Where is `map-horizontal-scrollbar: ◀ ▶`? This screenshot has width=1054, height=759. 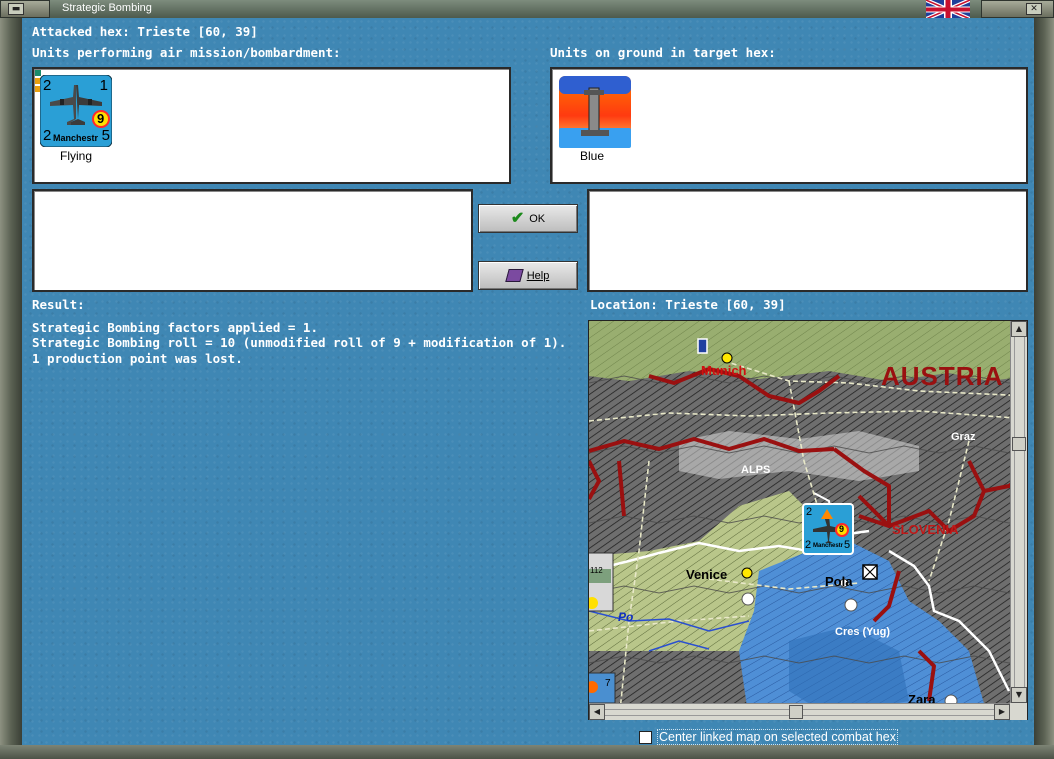
map-horizontal-scrollbar: ◀ ▶ is located at coordinates (799, 711).